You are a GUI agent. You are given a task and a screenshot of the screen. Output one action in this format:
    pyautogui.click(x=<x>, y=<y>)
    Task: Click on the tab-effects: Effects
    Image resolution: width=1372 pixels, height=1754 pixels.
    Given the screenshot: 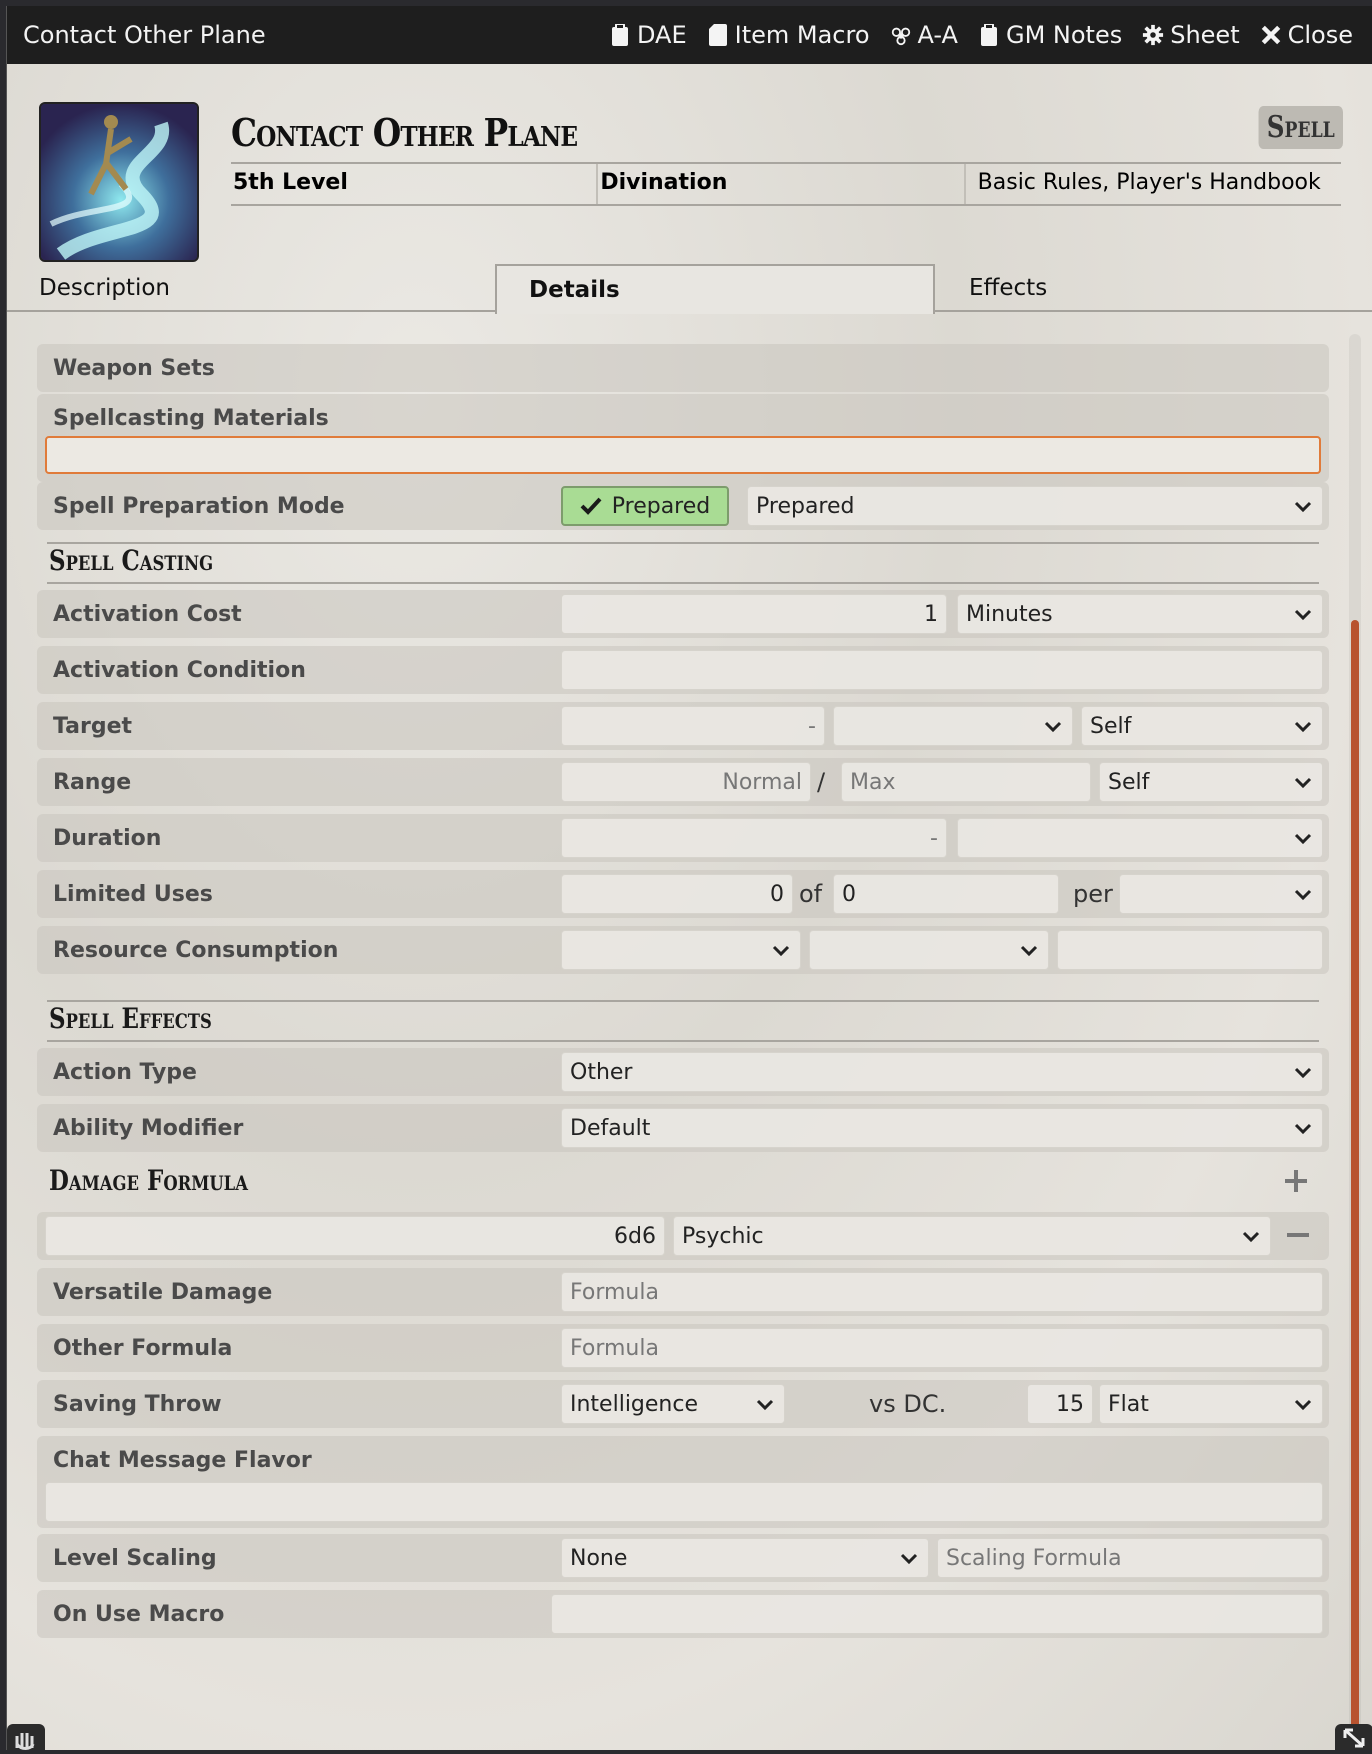 What is the action you would take?
    pyautogui.click(x=1154, y=288)
    